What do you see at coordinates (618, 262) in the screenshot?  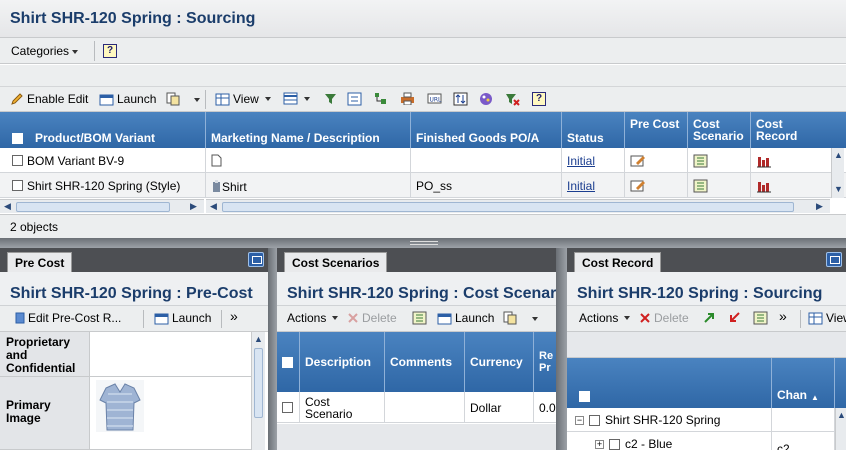 I see `tab-cost-record: Cost Record` at bounding box center [618, 262].